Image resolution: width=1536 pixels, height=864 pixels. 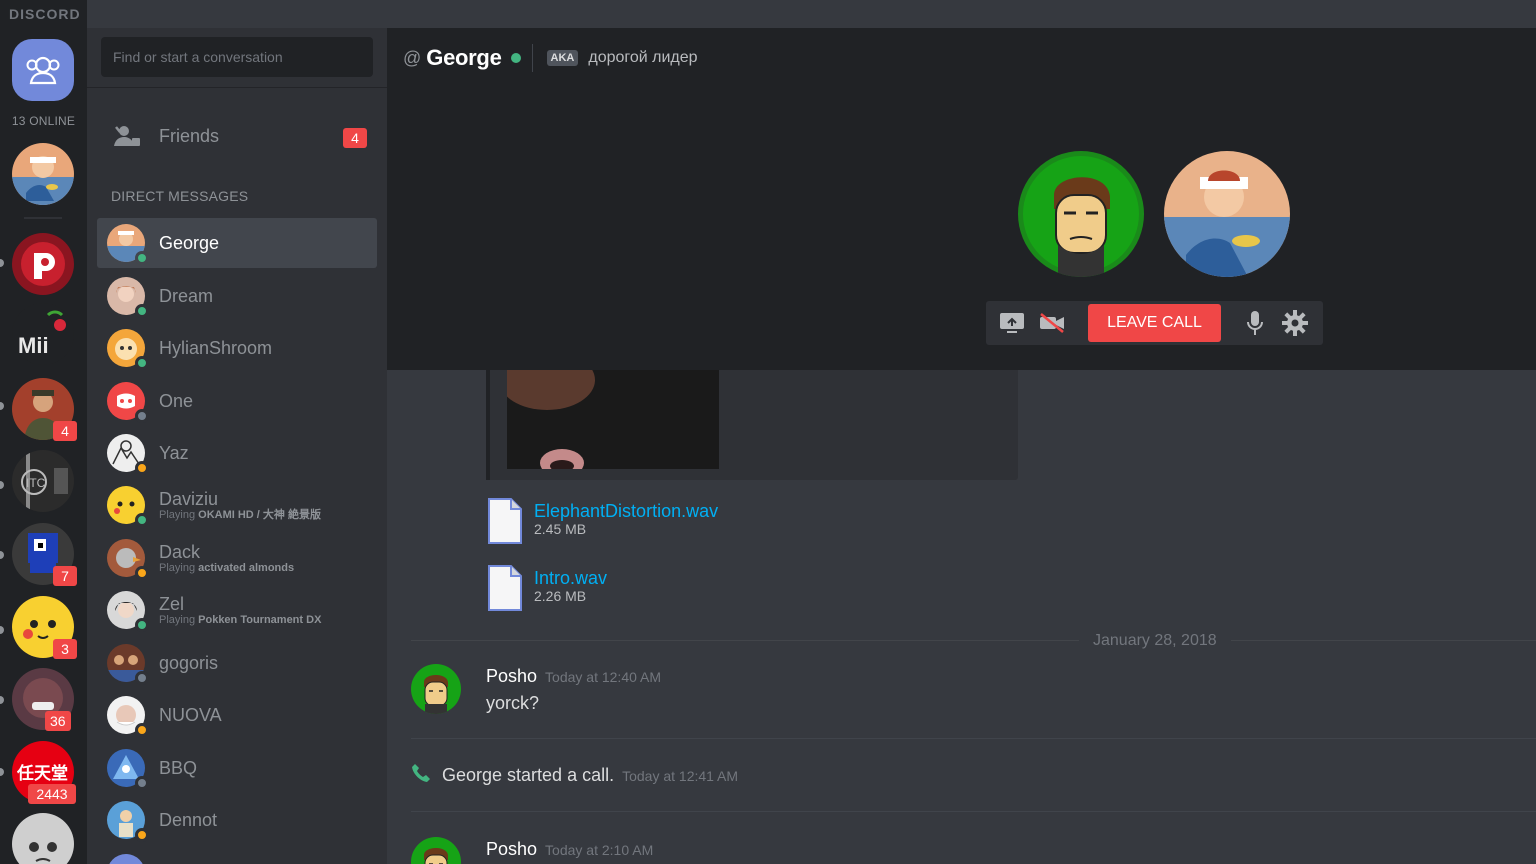 I want to click on dm-item-nuova: NUOVA, so click(x=237, y=715).